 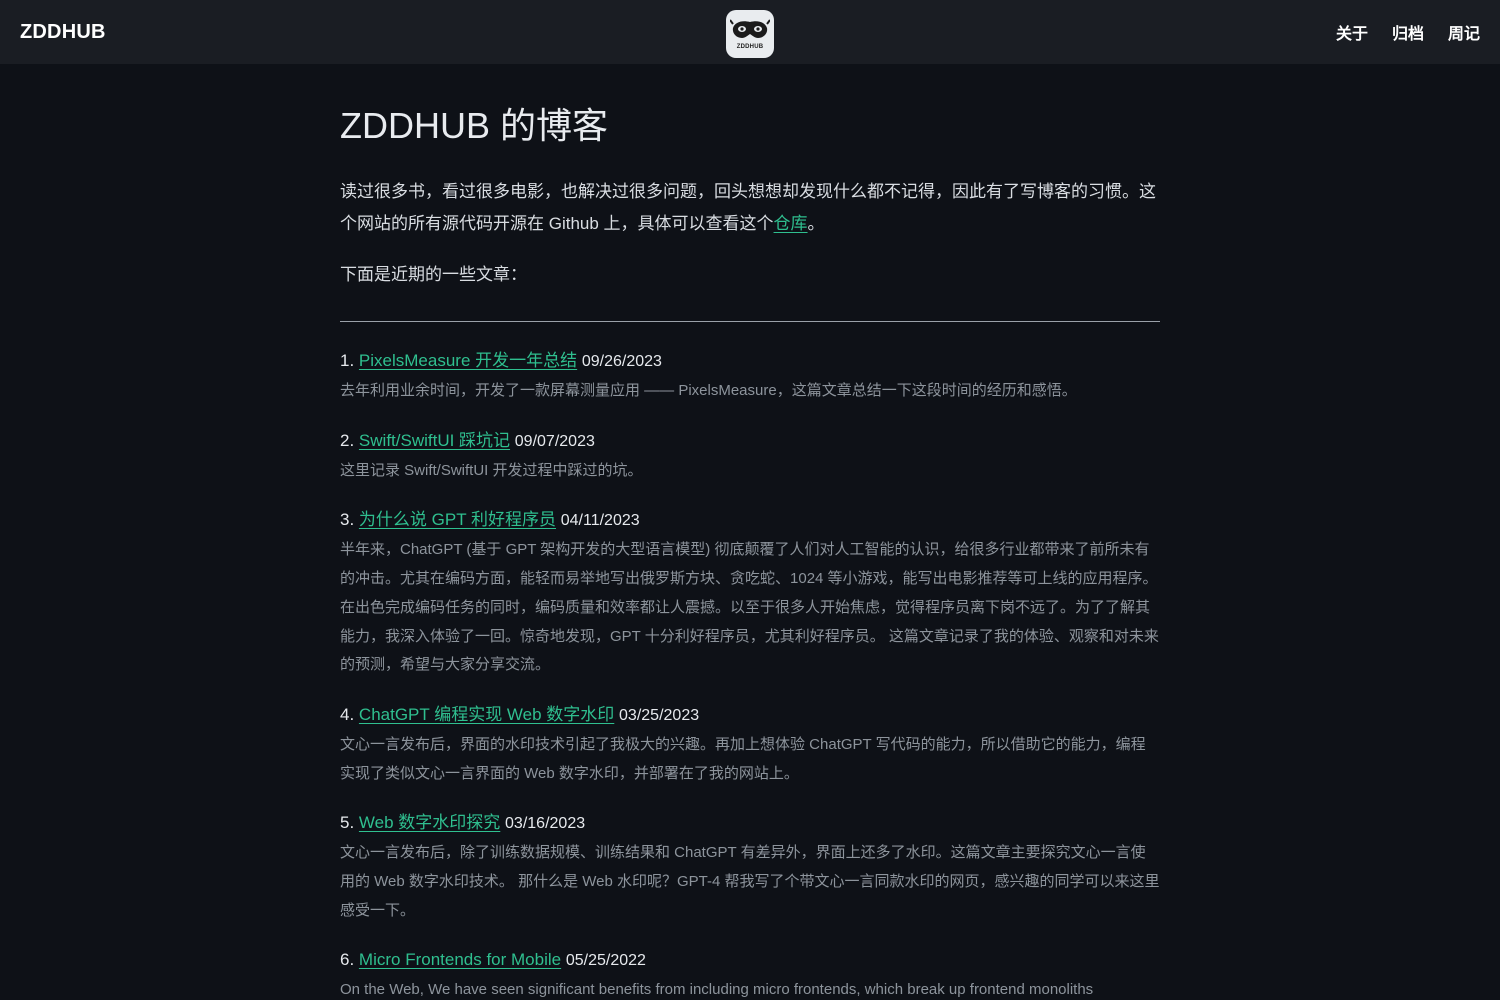 I want to click on post-number: 3., so click(x=347, y=520).